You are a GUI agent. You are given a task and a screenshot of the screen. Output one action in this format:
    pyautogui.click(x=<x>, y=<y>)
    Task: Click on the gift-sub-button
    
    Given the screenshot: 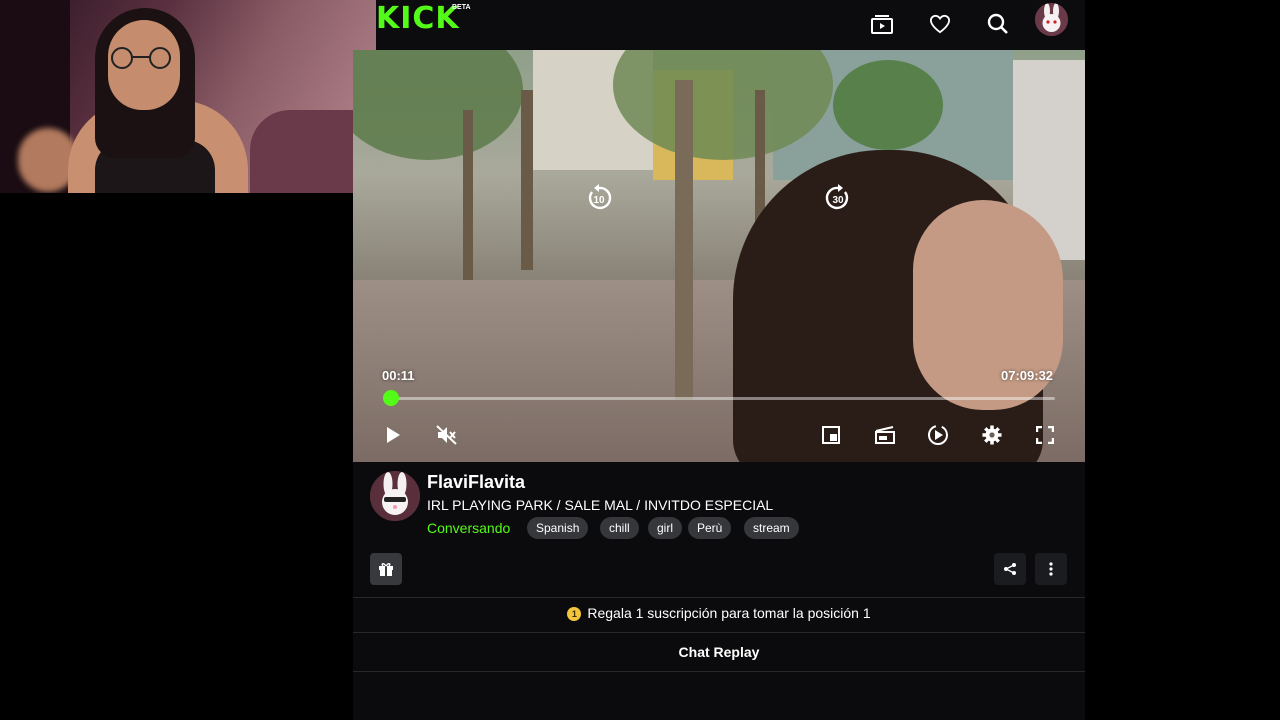 What is the action you would take?
    pyautogui.click(x=386, y=569)
    